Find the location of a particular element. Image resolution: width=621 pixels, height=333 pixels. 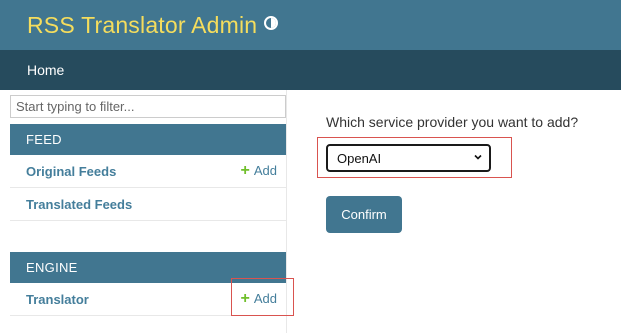

contrast-icon is located at coordinates (271, 23).